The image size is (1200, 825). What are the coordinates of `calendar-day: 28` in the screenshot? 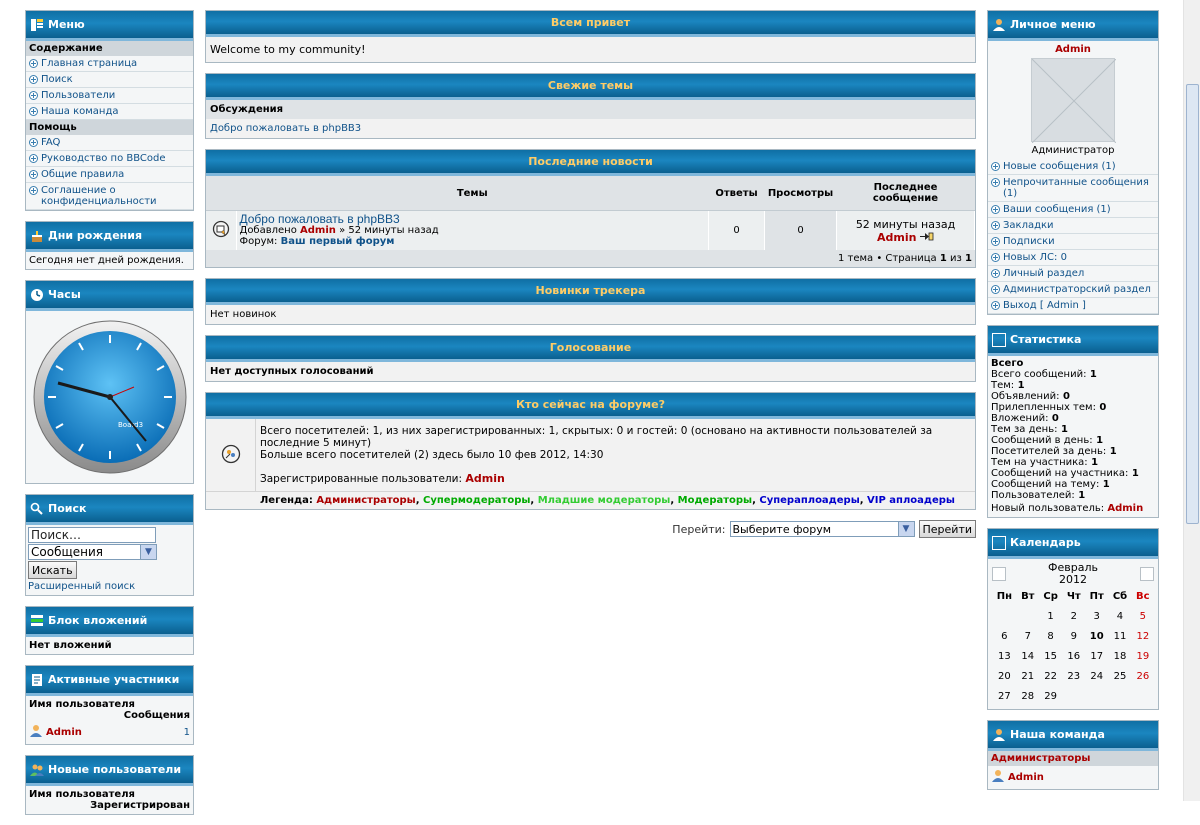 It's located at (1028, 696).